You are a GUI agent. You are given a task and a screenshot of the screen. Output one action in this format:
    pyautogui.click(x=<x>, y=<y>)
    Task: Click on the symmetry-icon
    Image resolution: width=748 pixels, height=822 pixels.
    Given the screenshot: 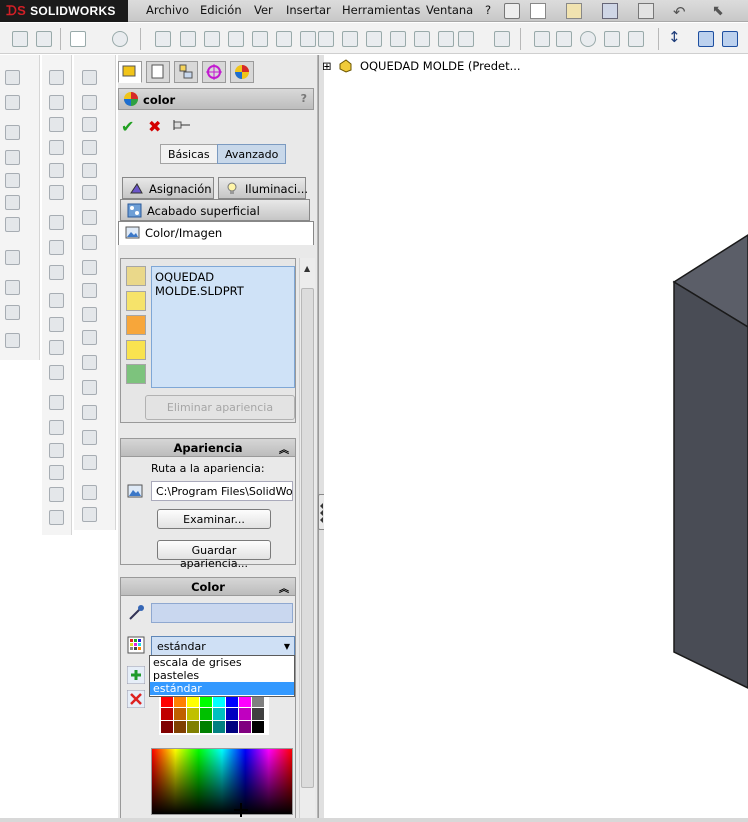 What is the action you would take?
    pyautogui.click(x=612, y=39)
    